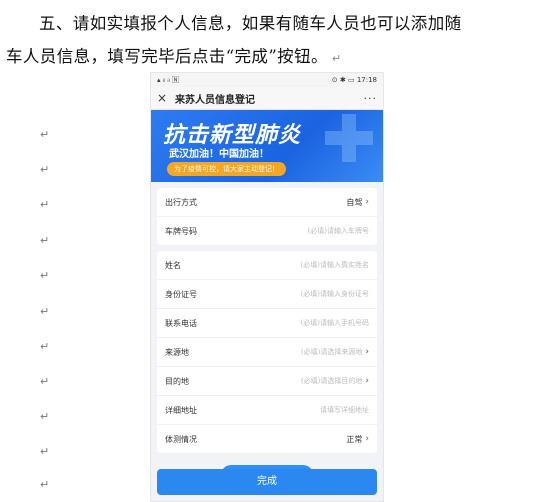 The width and height of the screenshot is (546, 502). What do you see at coordinates (331, 381) in the screenshot?
I see `destination-value: (必填)请选择目的地` at bounding box center [331, 381].